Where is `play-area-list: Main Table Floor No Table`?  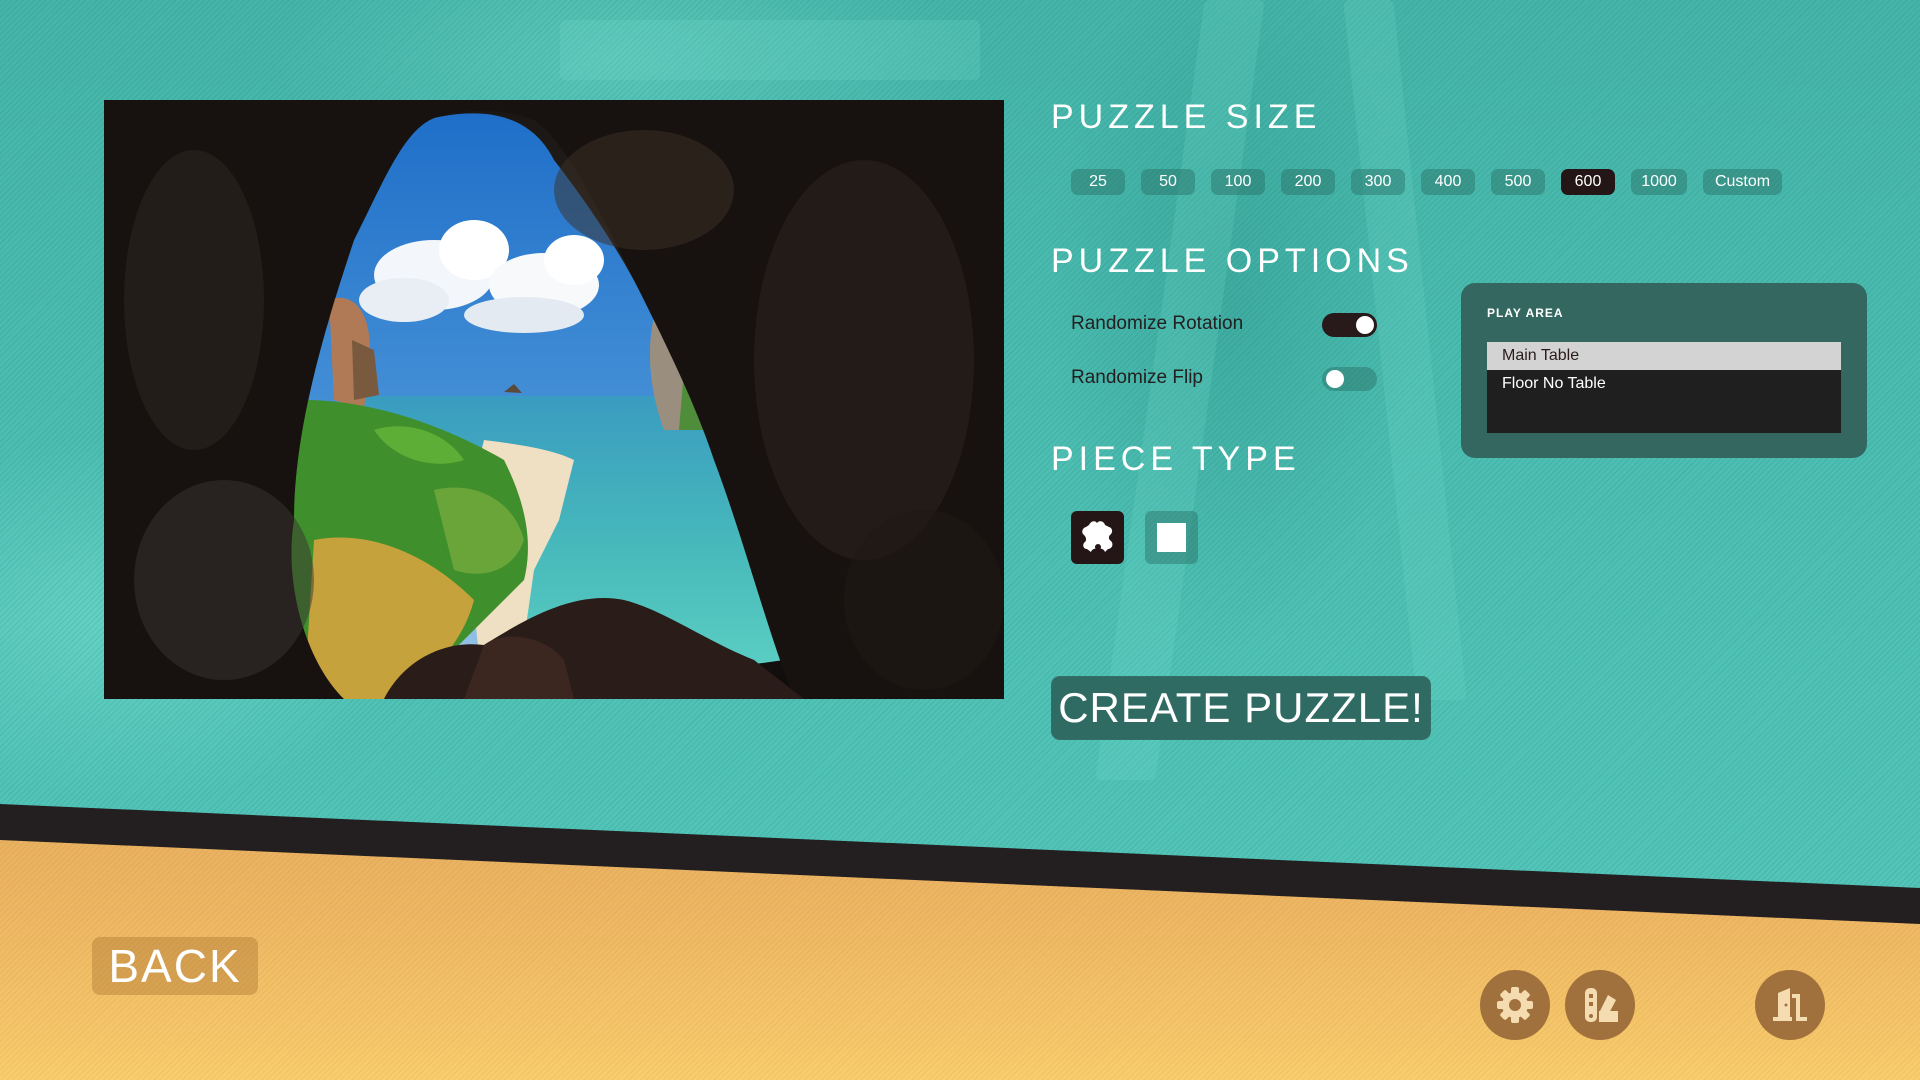 play-area-list: Main Table Floor No Table is located at coordinates (1664, 387).